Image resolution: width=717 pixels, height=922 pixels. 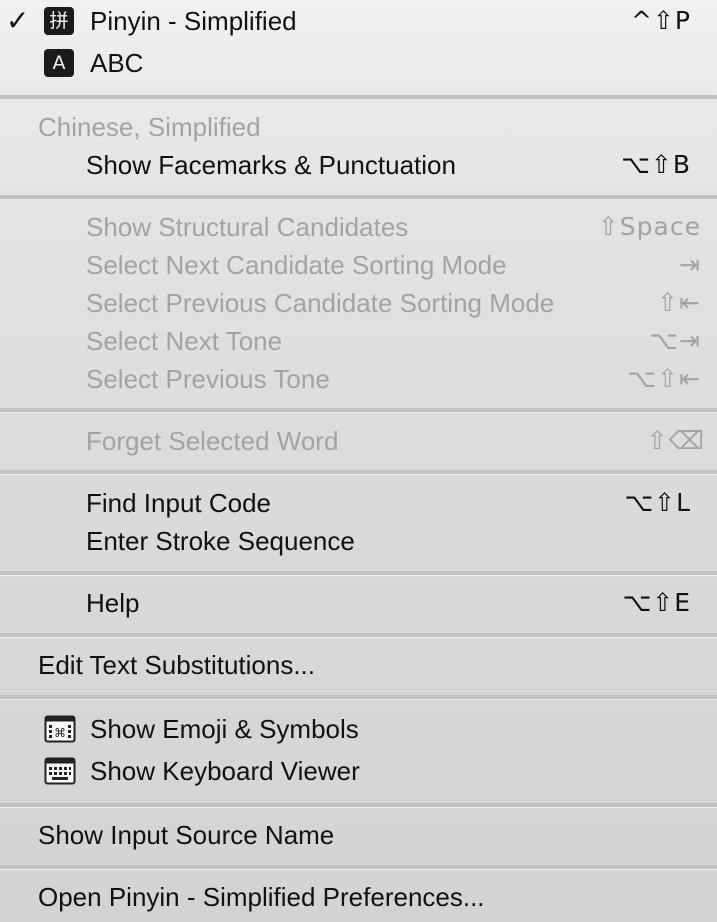 What do you see at coordinates (117, 63) in the screenshot?
I see `menu-item-label: ABC` at bounding box center [117, 63].